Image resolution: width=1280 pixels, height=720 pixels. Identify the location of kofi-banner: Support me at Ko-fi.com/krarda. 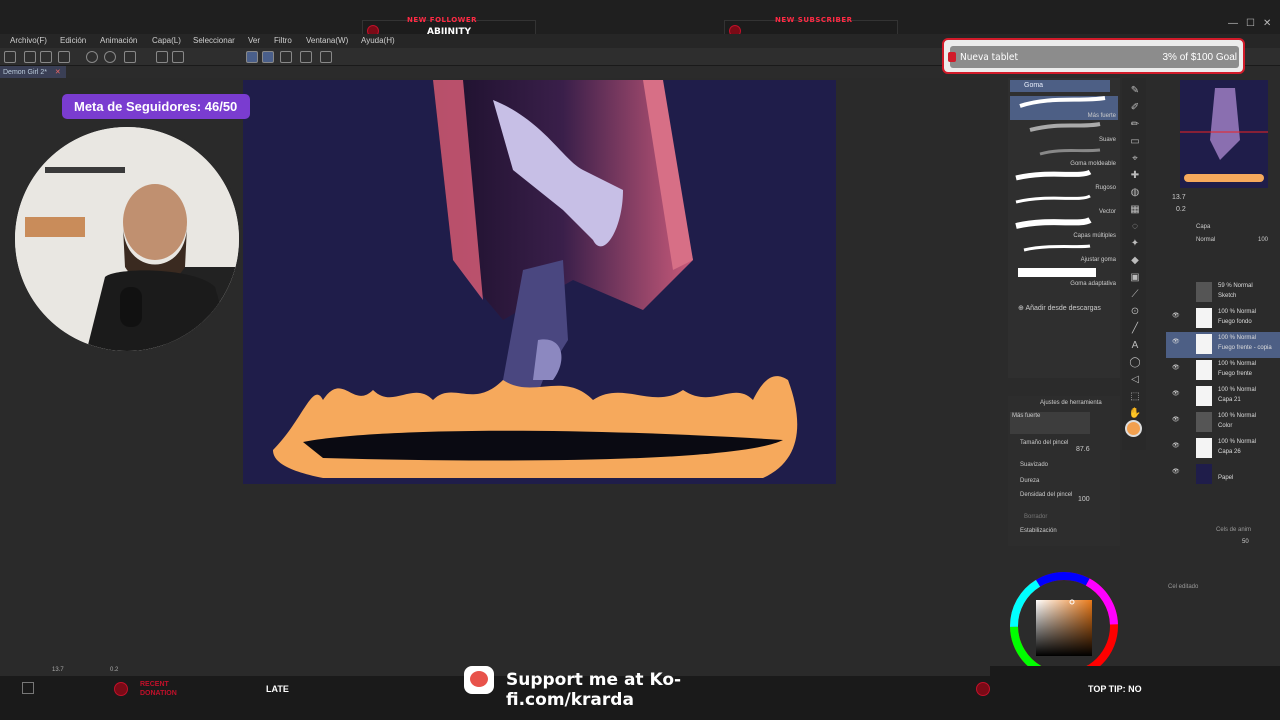
(624, 688).